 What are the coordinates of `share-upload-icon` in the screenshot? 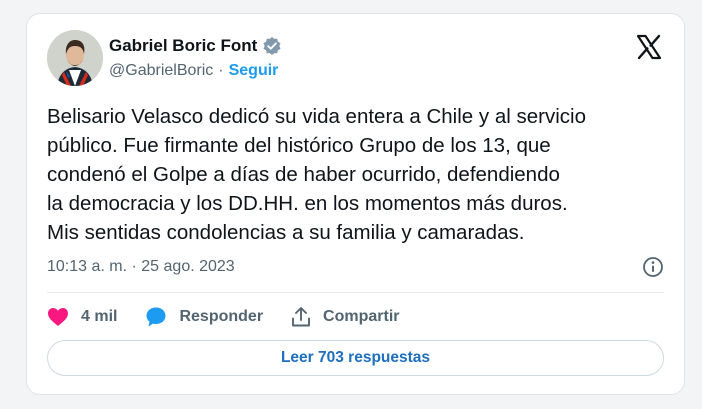 It's located at (301, 317).